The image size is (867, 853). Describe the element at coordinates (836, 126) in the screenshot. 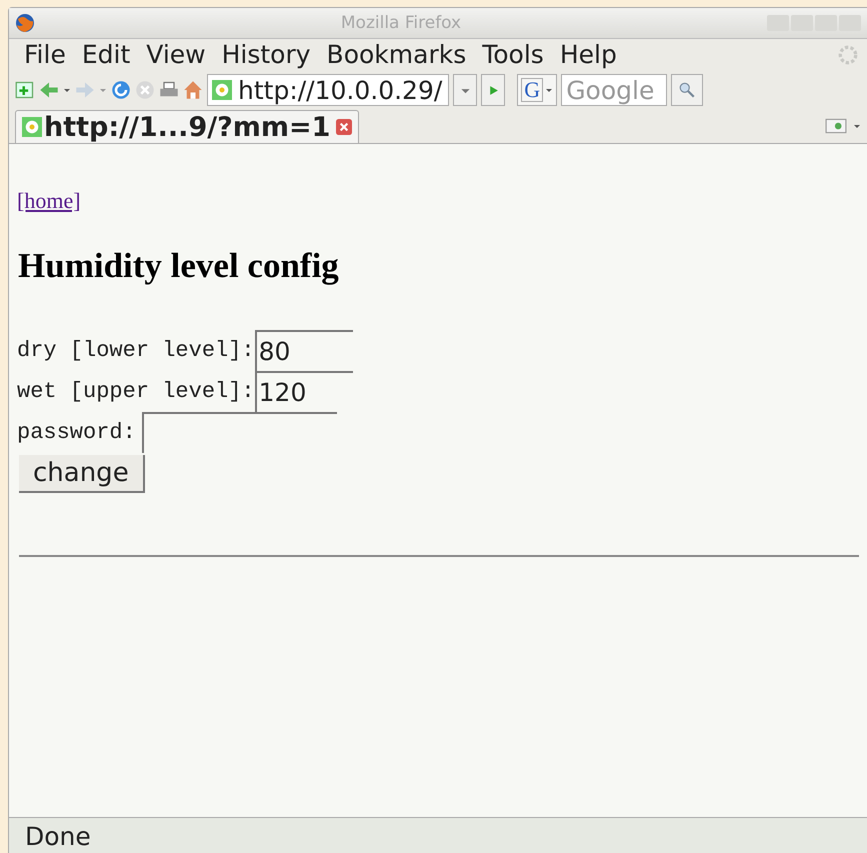

I see `tab-list-icon` at that location.